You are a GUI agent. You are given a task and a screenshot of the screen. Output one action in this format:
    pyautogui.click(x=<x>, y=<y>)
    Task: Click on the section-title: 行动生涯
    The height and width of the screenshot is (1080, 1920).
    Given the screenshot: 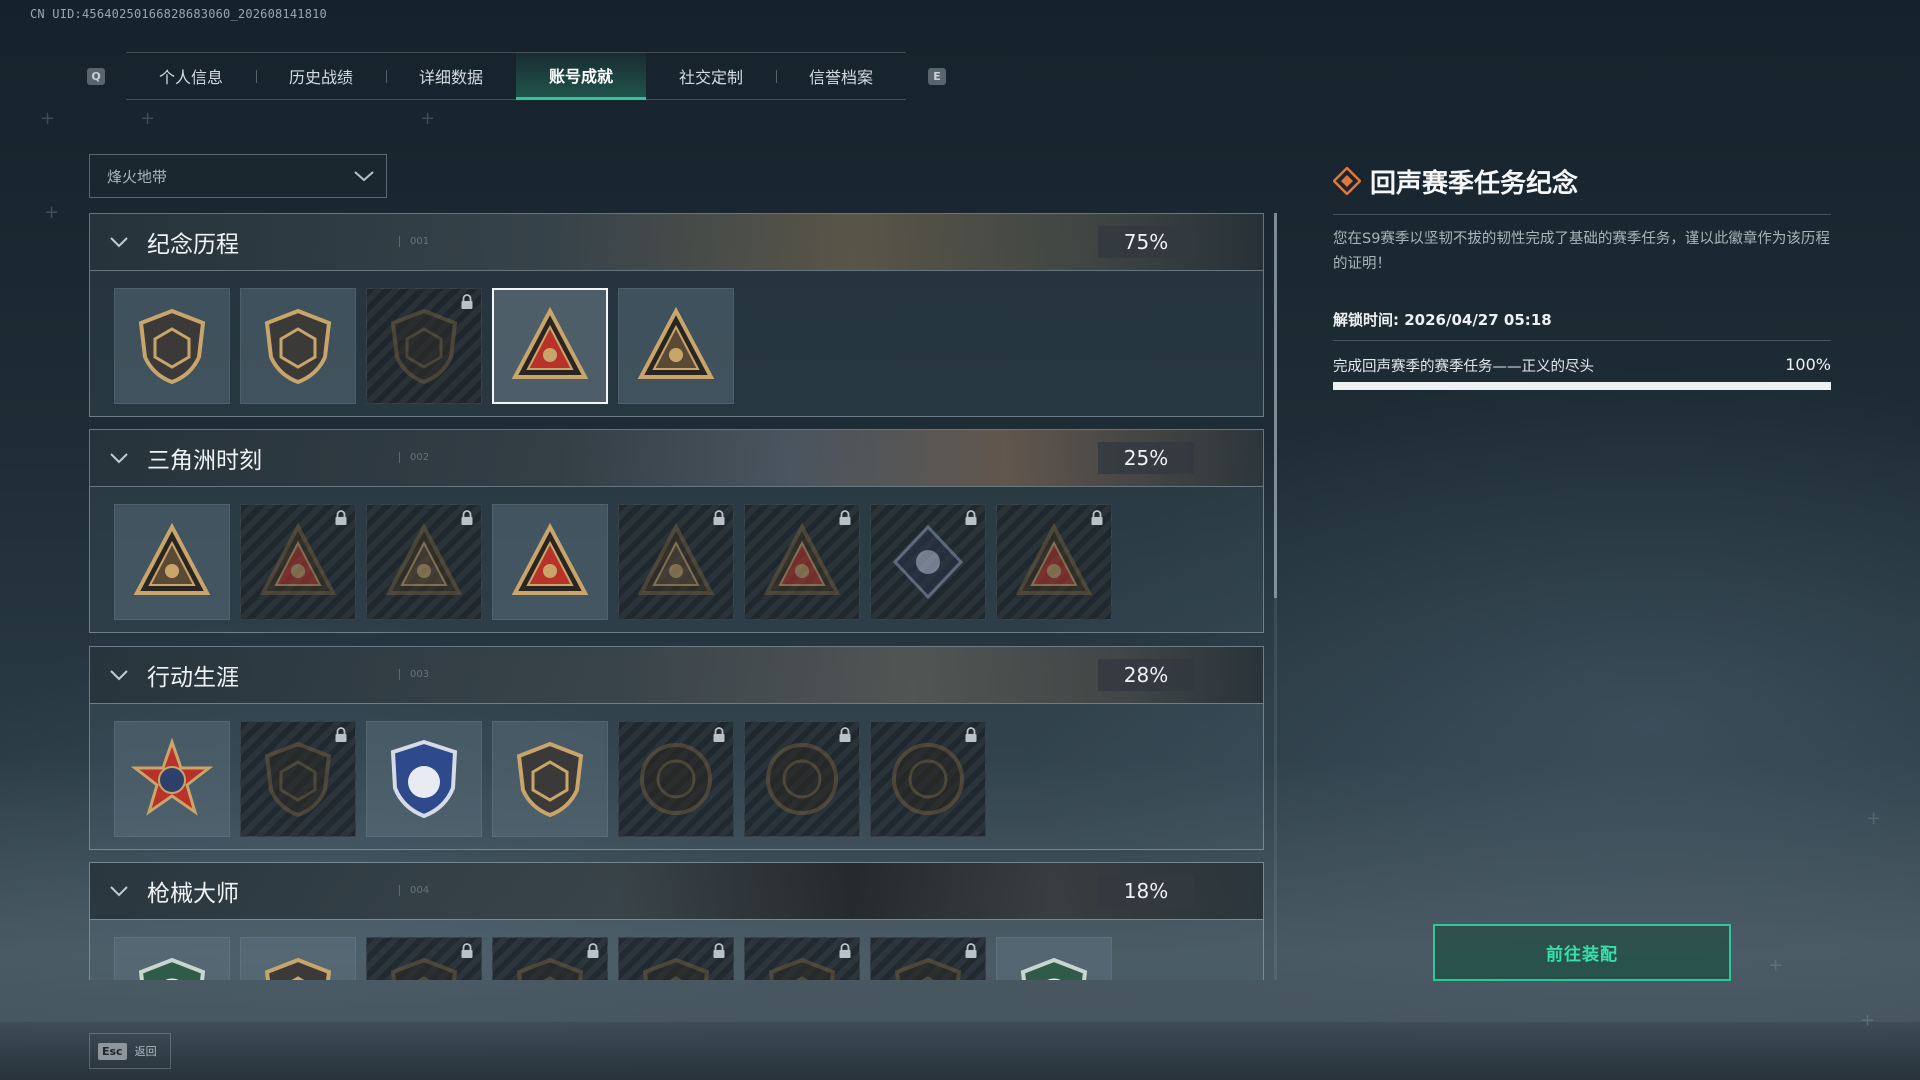 What is the action you would take?
    pyautogui.click(x=193, y=678)
    